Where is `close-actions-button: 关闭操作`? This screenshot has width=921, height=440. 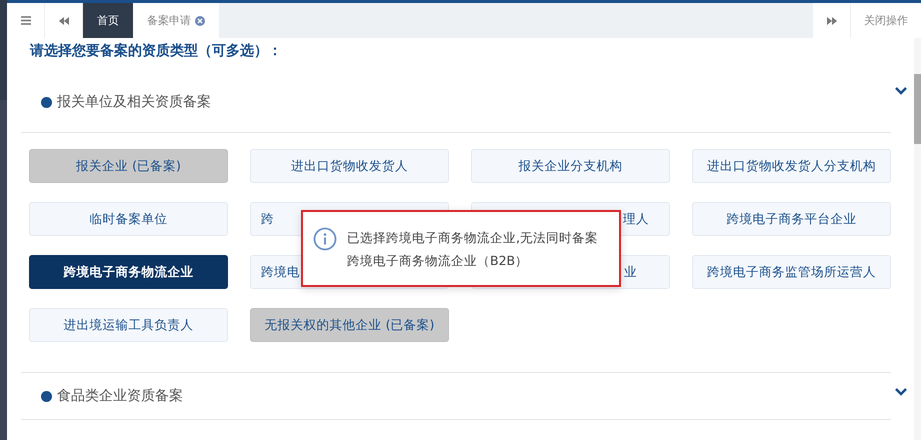
close-actions-button: 关闭操作 is located at coordinates (886, 20).